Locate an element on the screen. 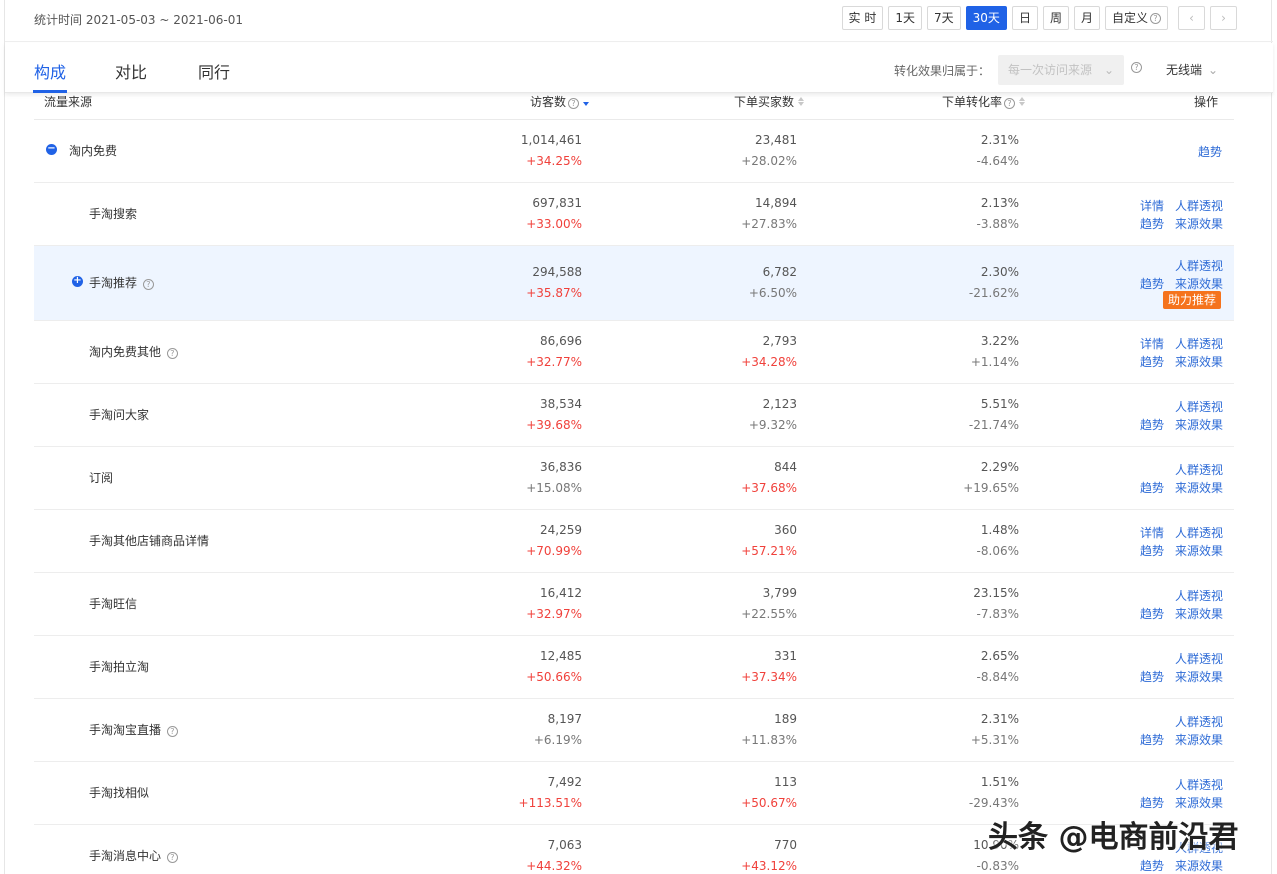  prev-period-button: ‹ is located at coordinates (1191, 18).